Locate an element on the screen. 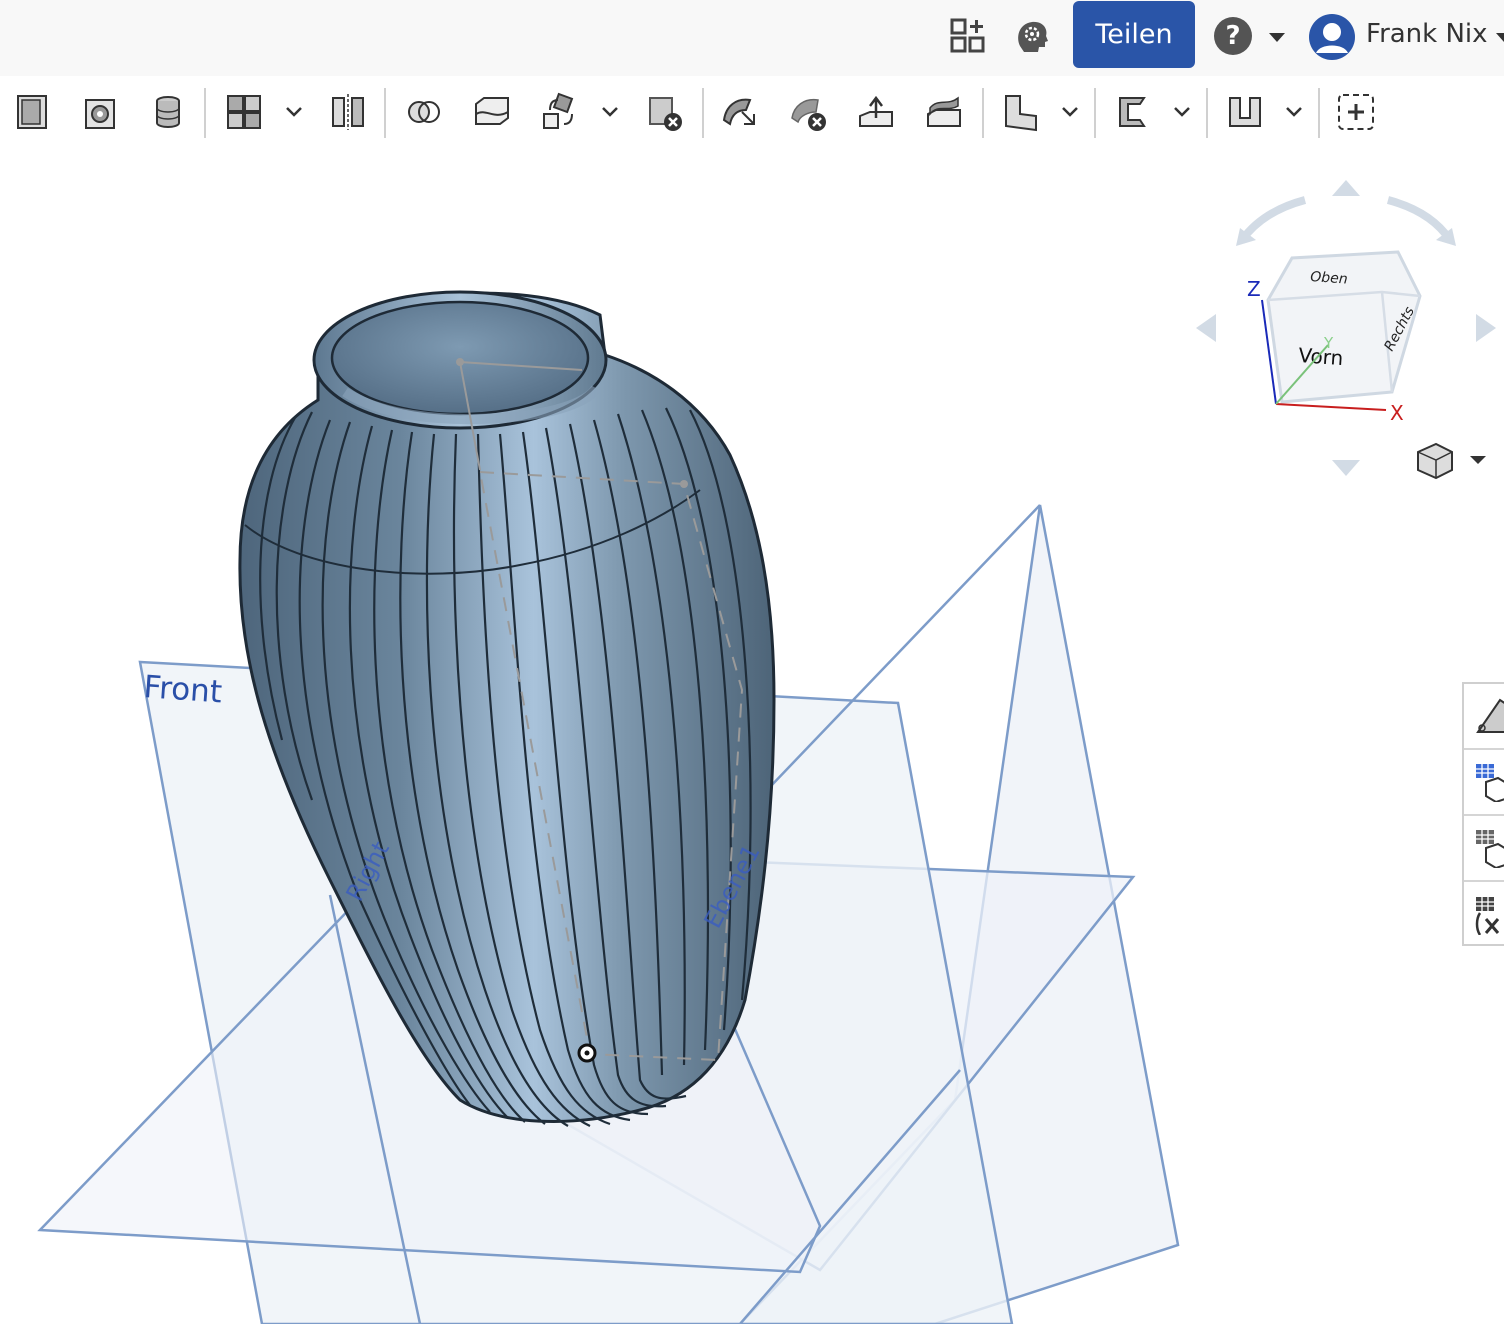 This screenshot has width=1504, height=1324. revolve-icon is located at coordinates (168, 112).